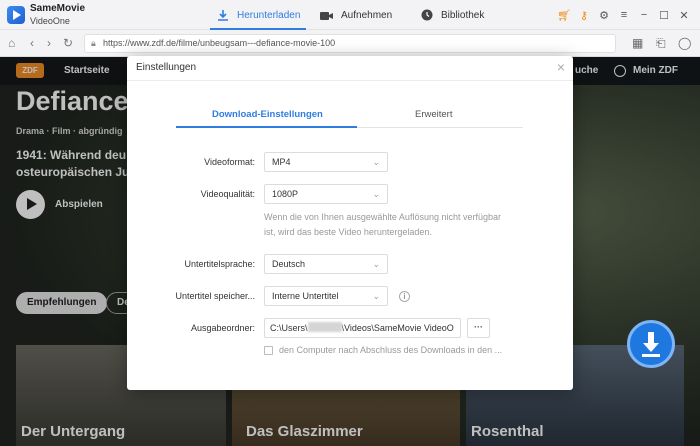  I want to click on video-quality-value: 1080P, so click(285, 194).